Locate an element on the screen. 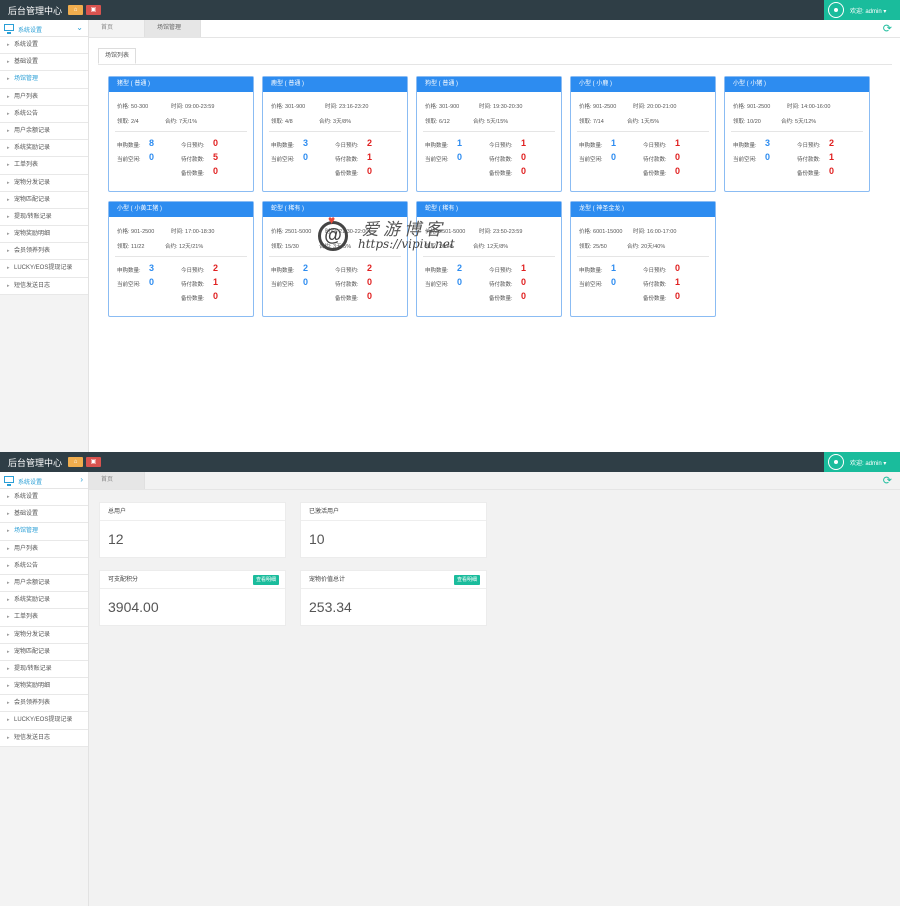 The width and height of the screenshot is (900, 906). label-unpaid: 待付款数: is located at coordinates (501, 285).